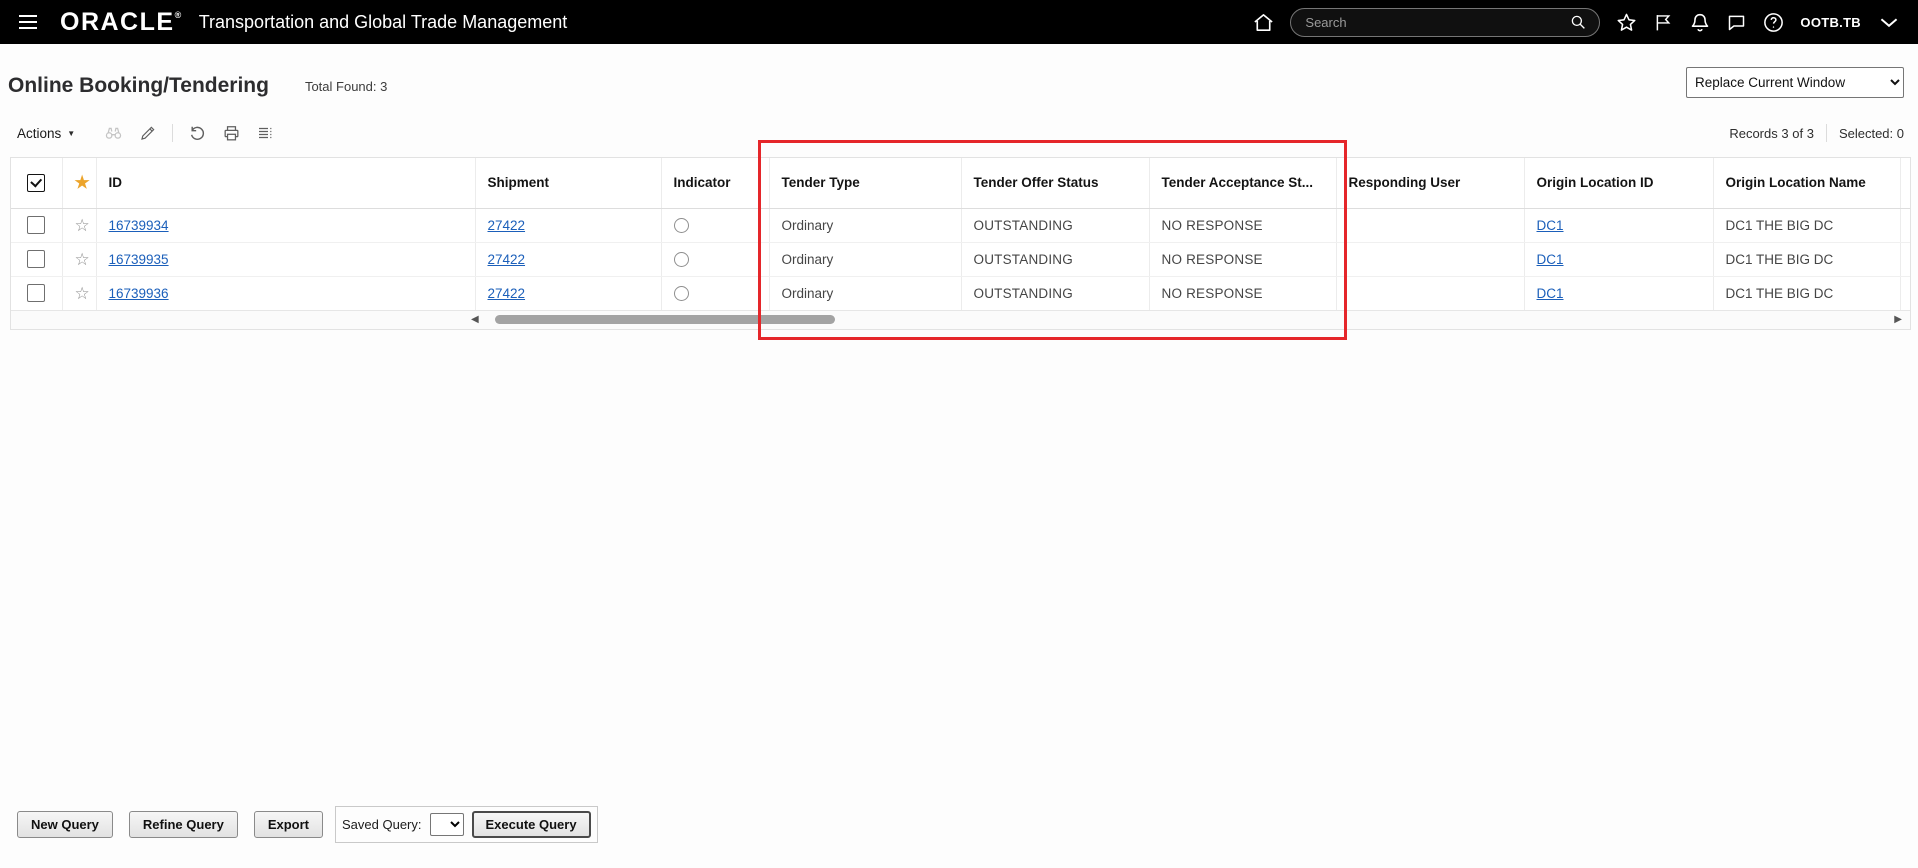 The image size is (1918, 868). Describe the element at coordinates (1263, 22) in the screenshot. I see `home-icon` at that location.